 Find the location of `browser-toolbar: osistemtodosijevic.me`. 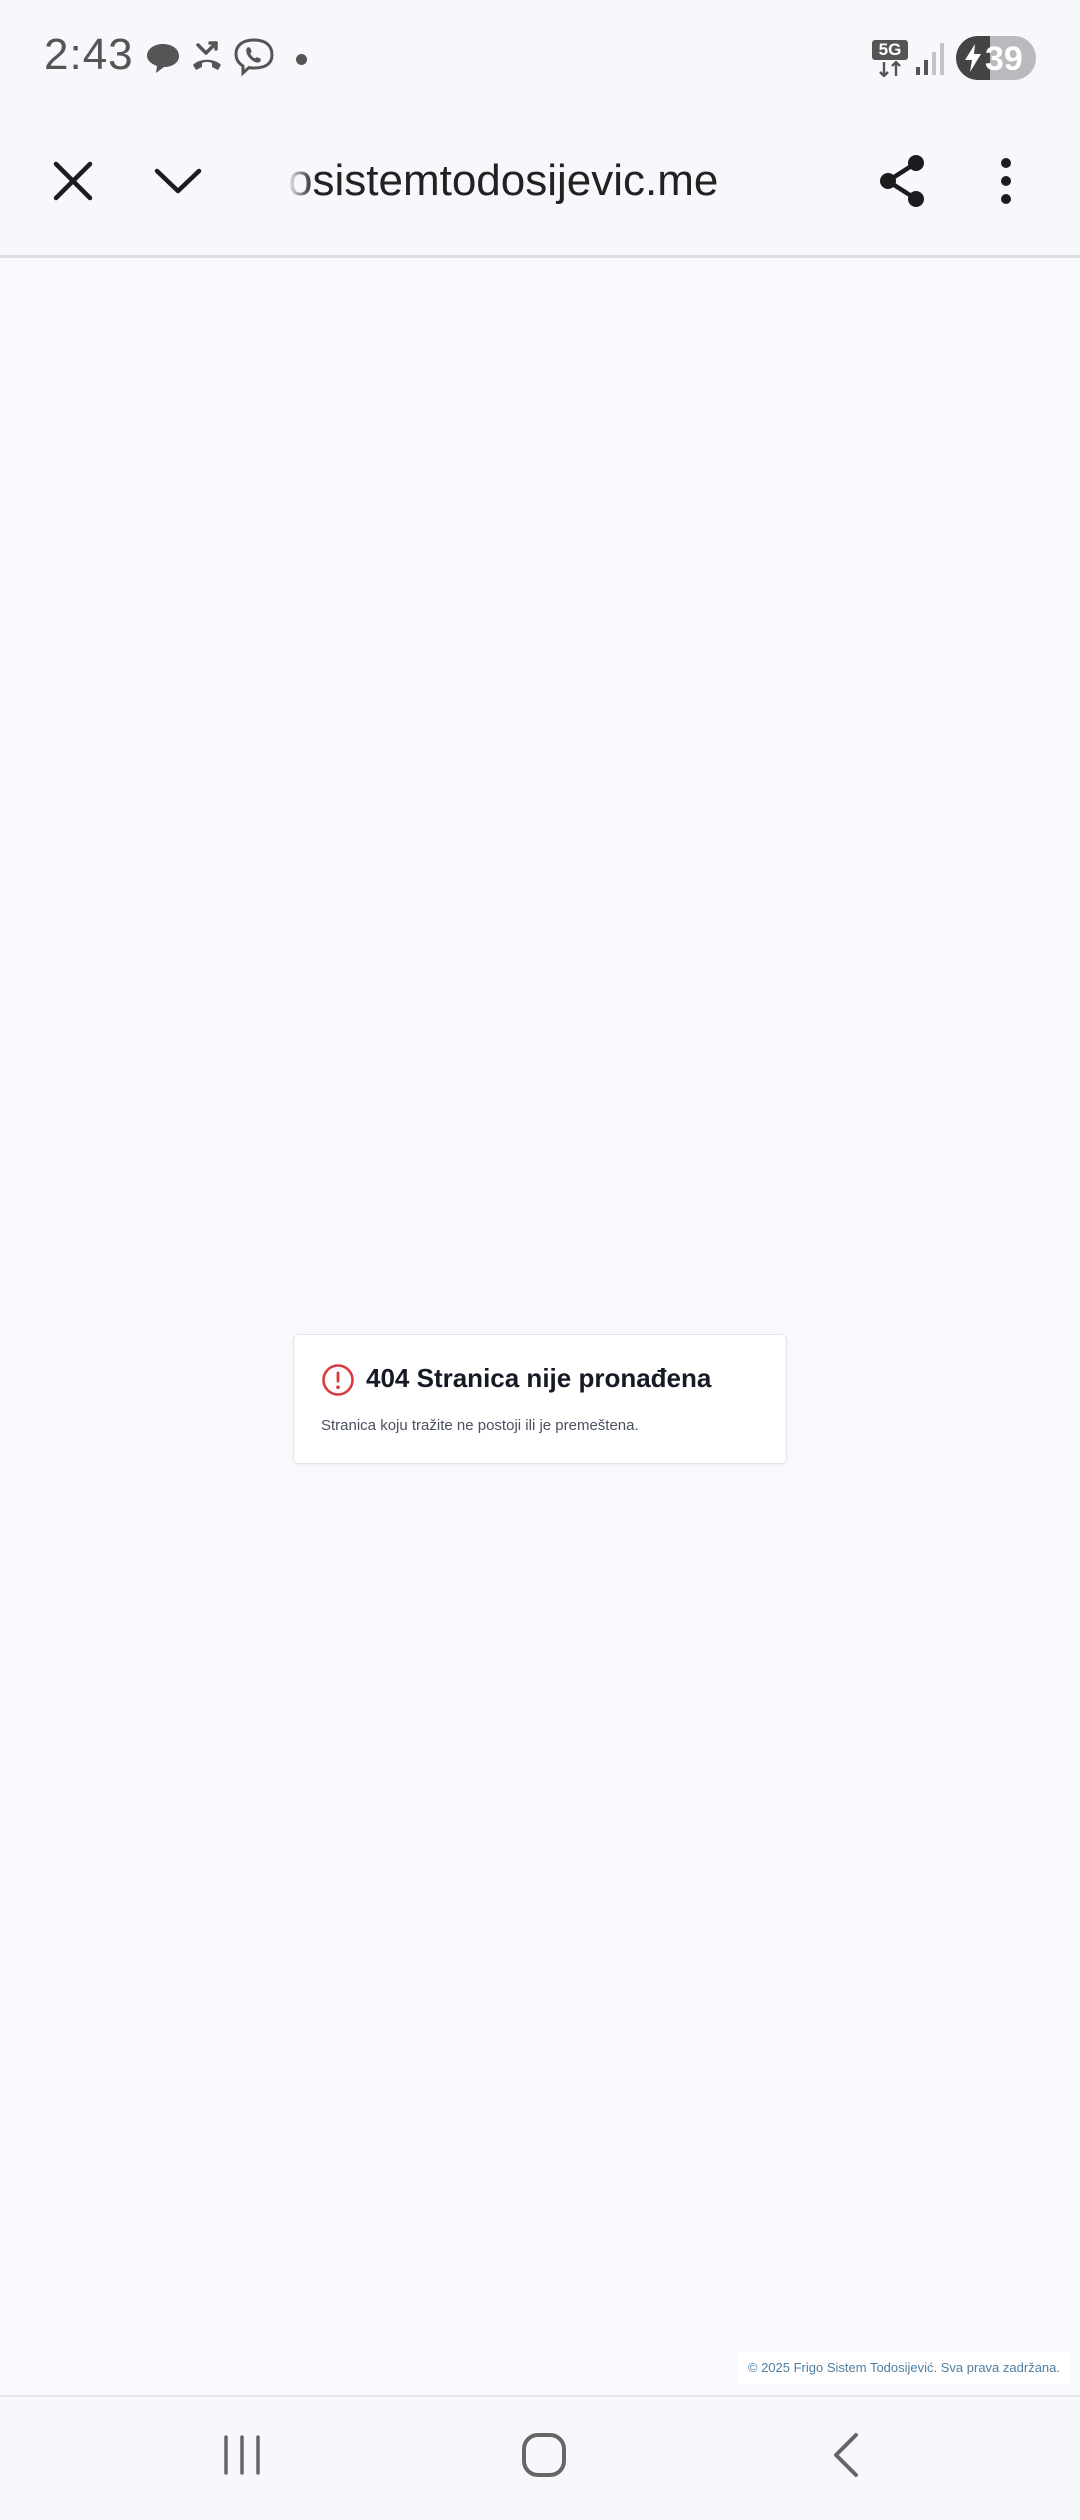

browser-toolbar: osistemtodosijevic.me is located at coordinates (540, 188).